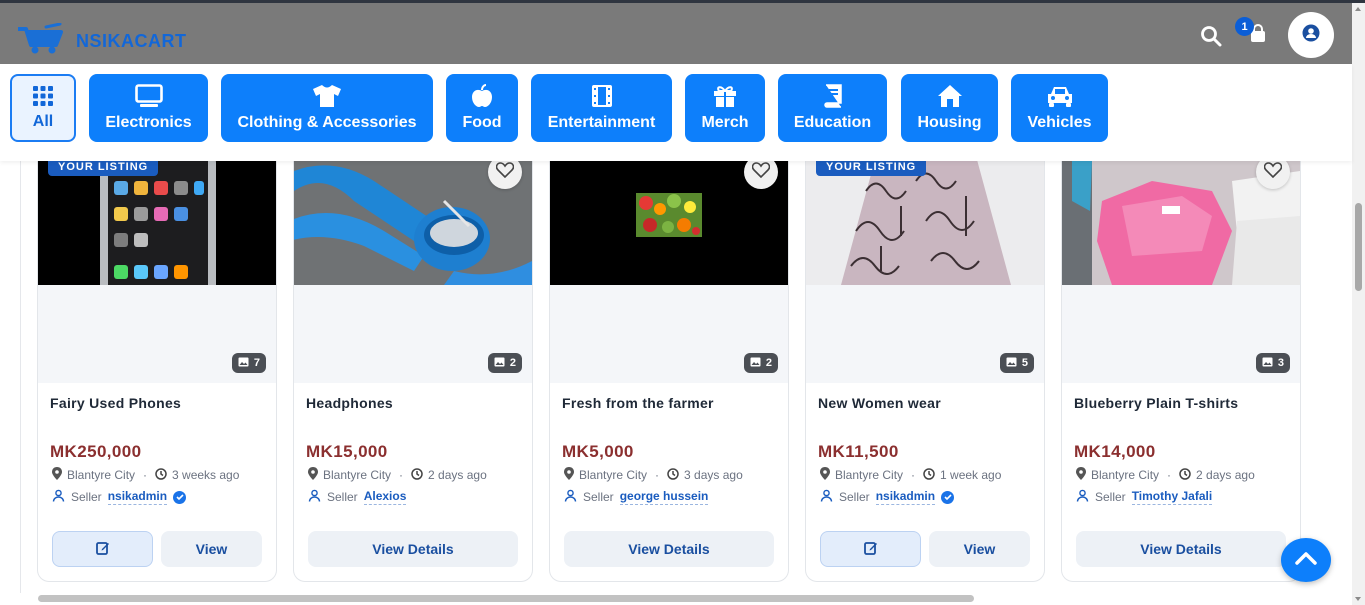 This screenshot has width=1365, height=605. I want to click on category-label: Electronics, so click(148, 122).